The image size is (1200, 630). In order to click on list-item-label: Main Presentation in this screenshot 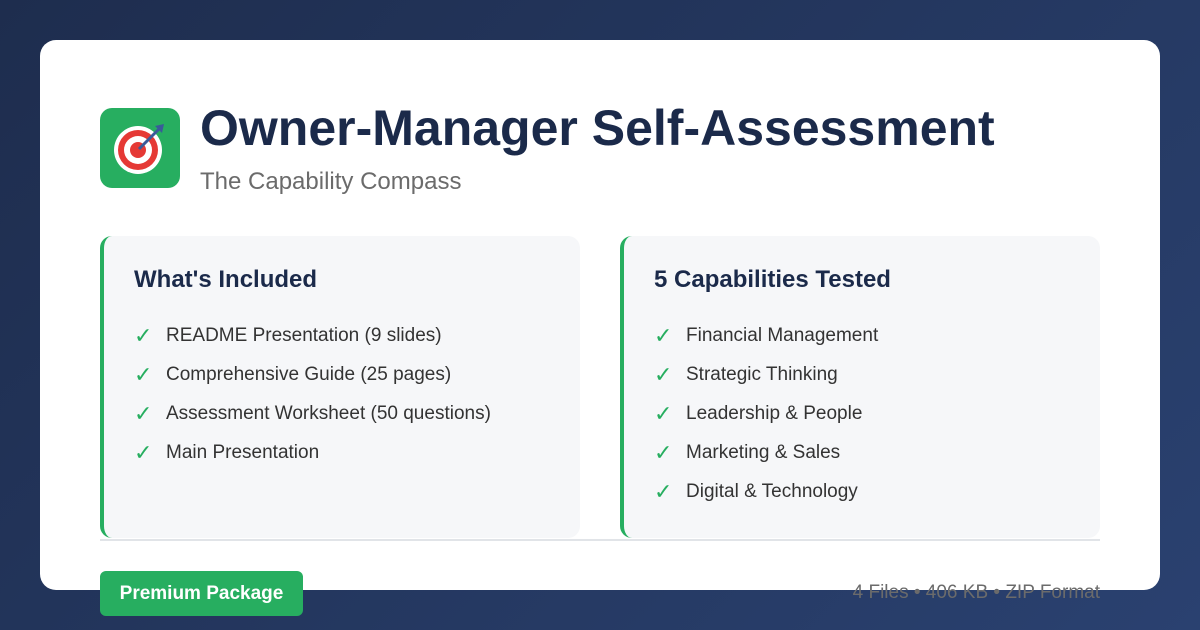, I will do `click(243, 452)`.